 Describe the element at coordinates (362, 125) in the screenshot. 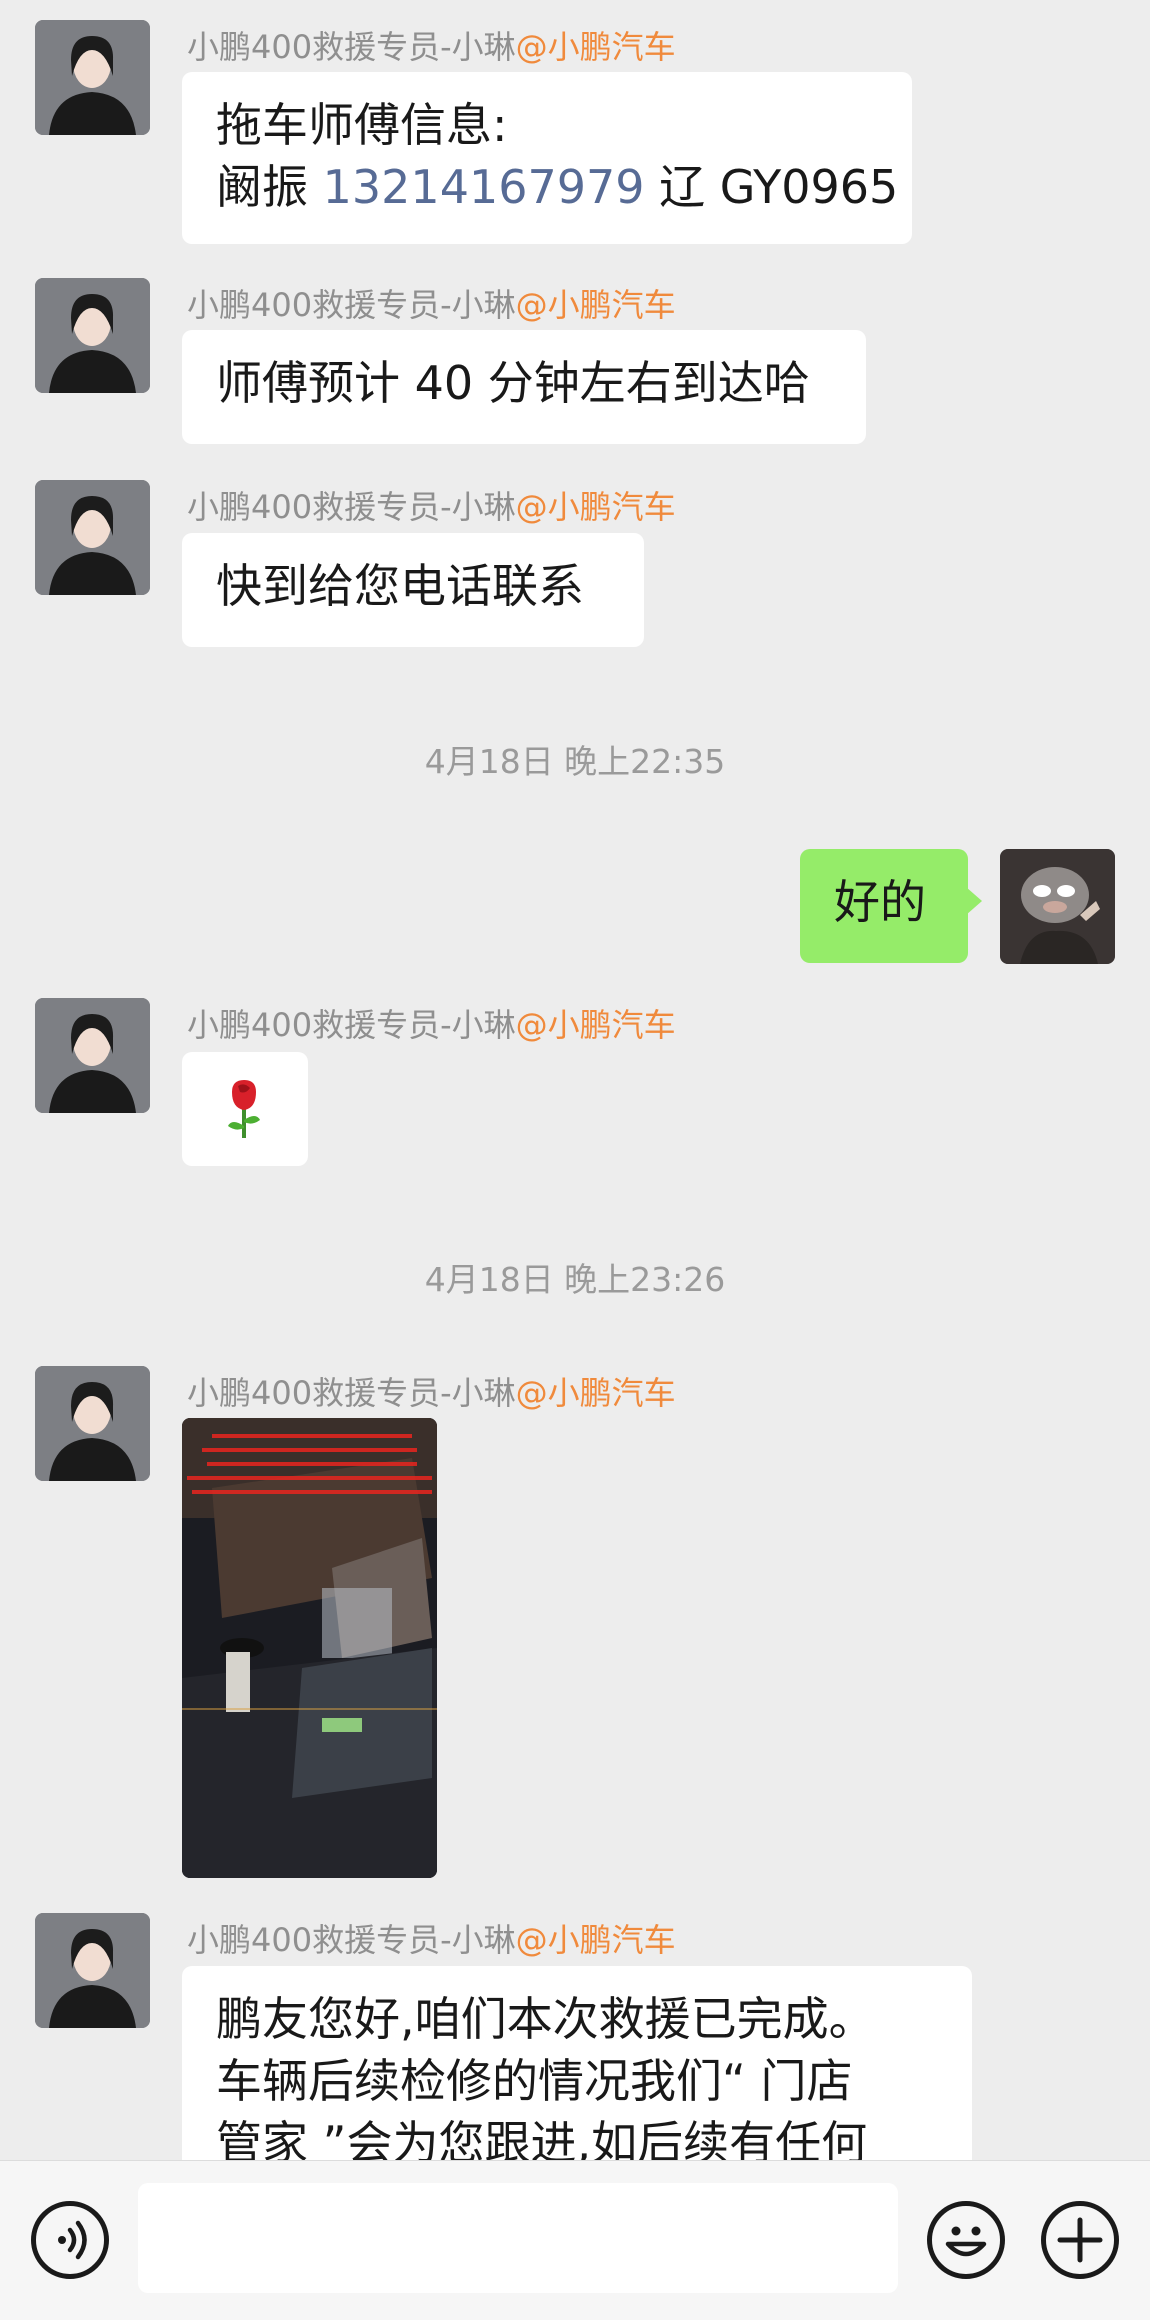

I see `message-text: 拖车师傅信息:` at that location.